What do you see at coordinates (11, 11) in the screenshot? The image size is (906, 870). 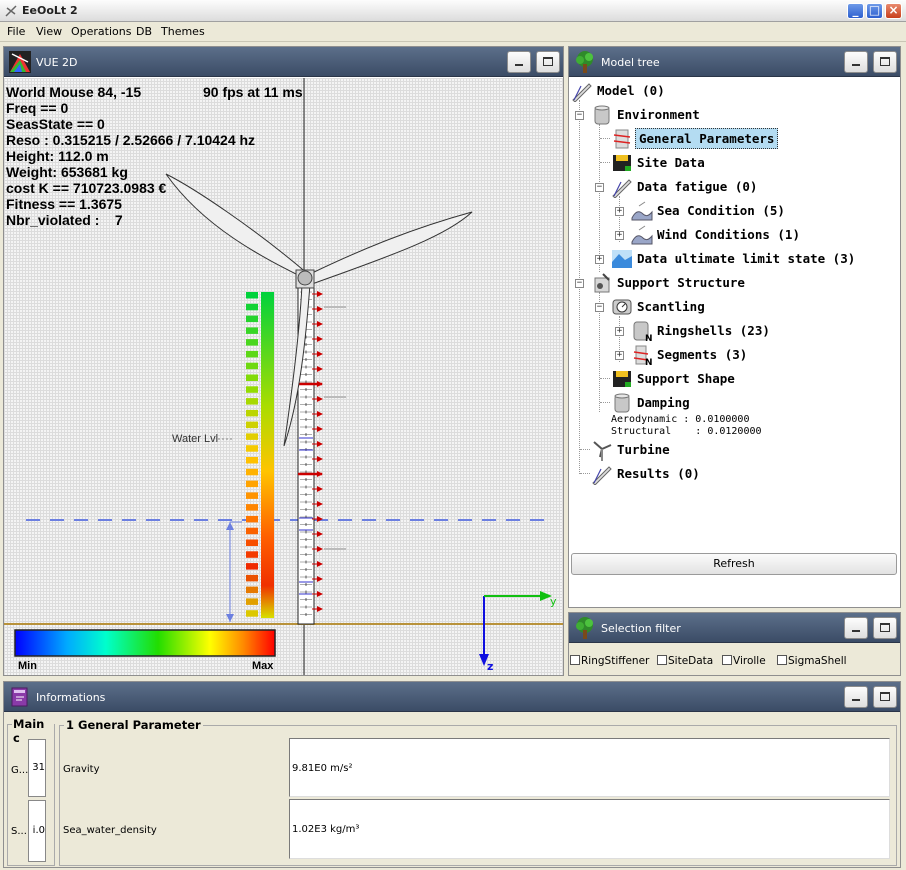 I see `app-icon` at bounding box center [11, 11].